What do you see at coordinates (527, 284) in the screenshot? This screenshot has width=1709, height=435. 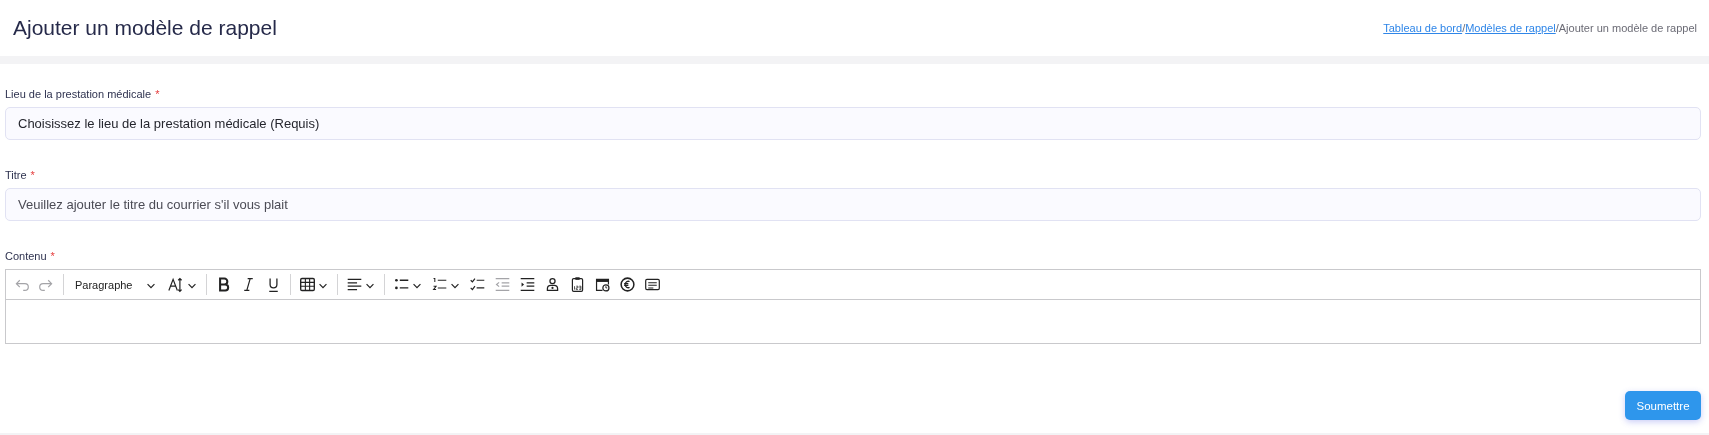 I see `indent-icon` at bounding box center [527, 284].